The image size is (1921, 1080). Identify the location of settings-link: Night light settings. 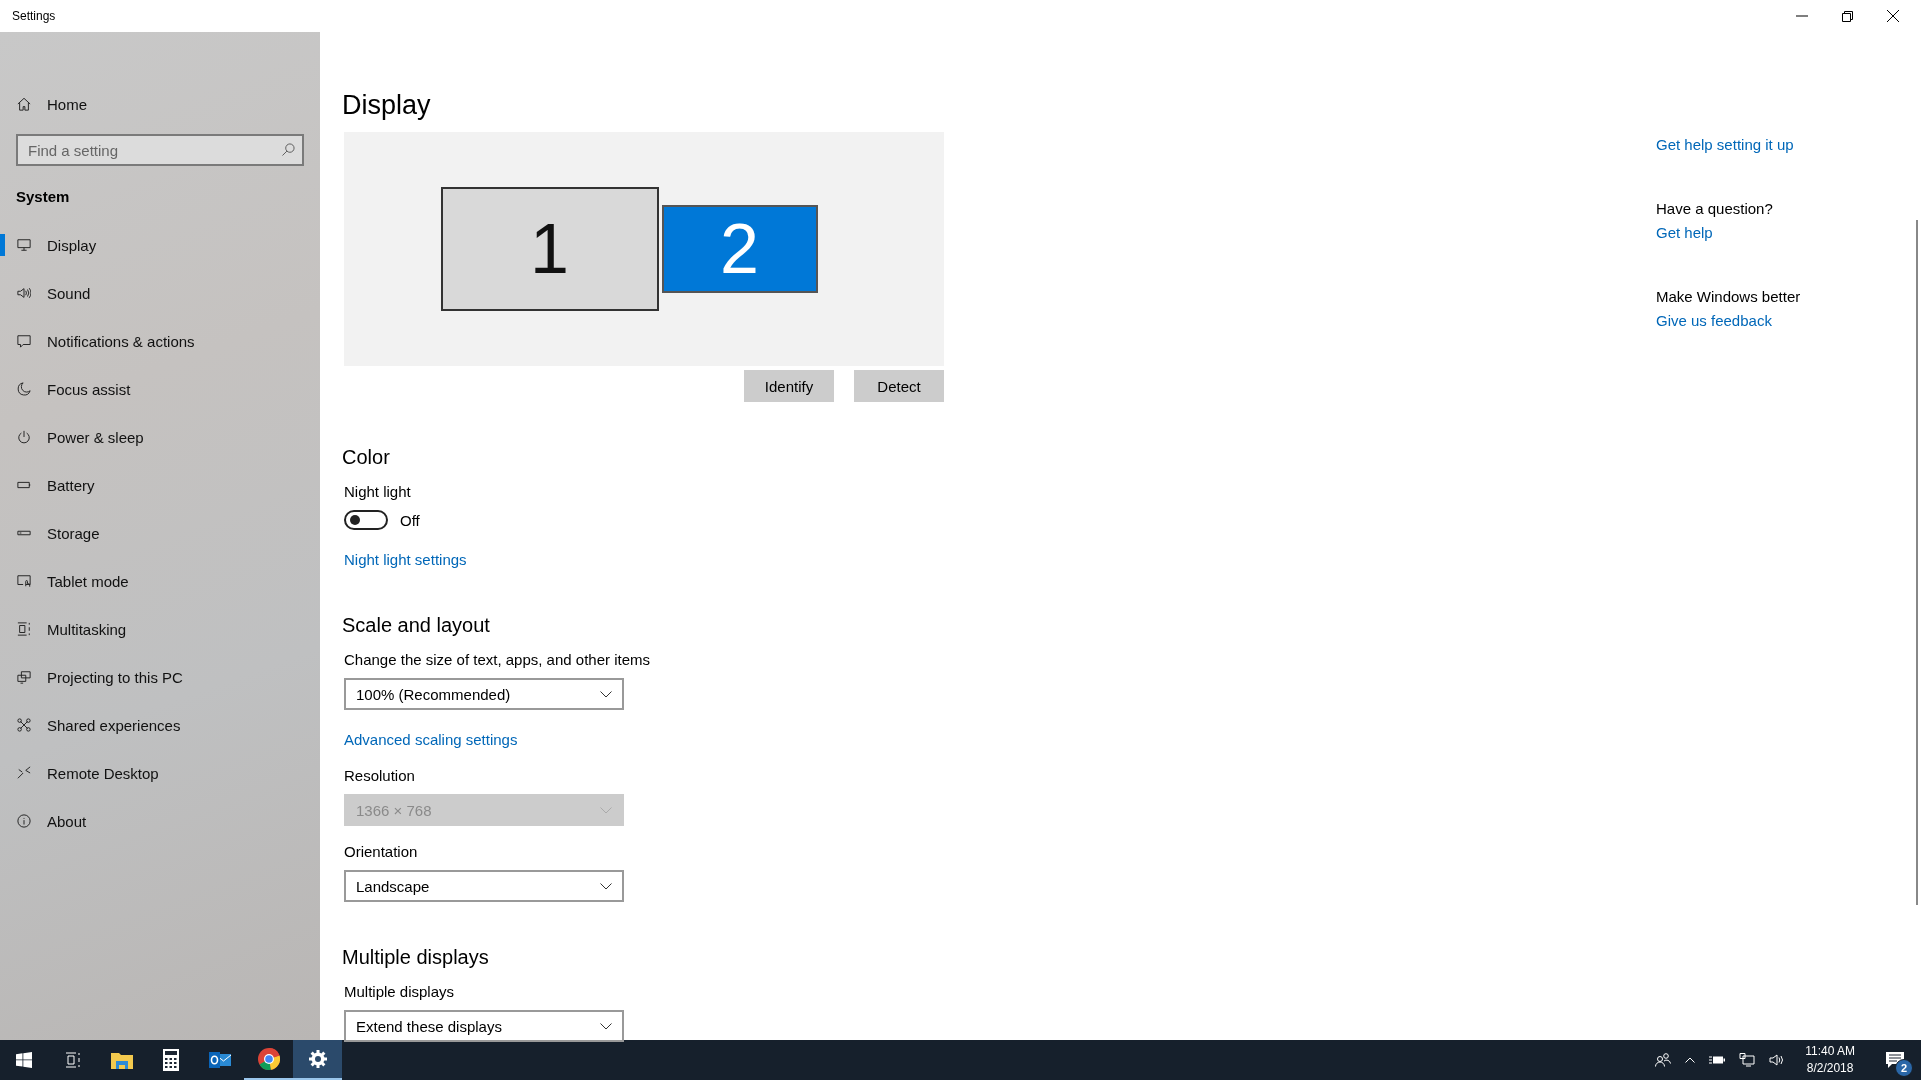
(405, 559).